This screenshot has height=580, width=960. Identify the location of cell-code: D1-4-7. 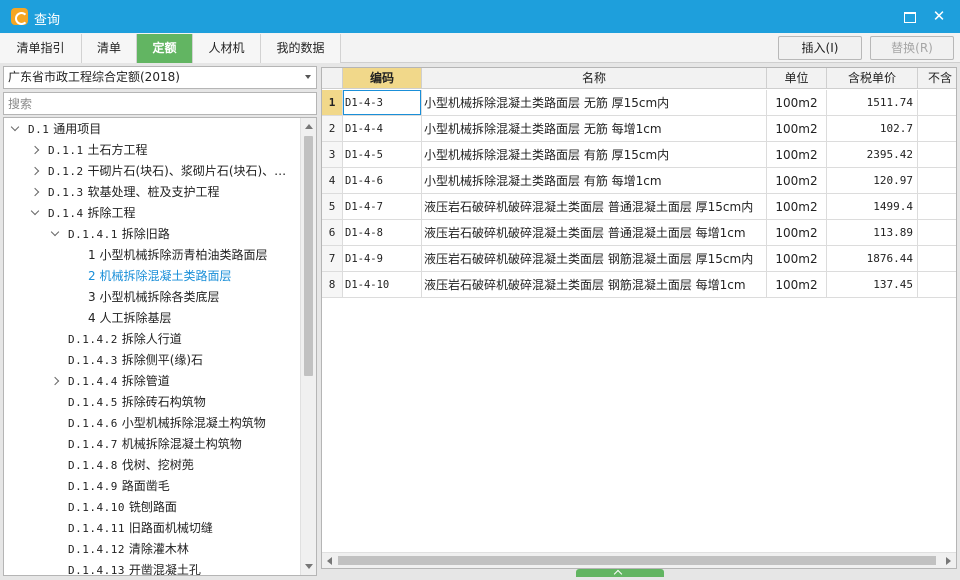
(382, 207).